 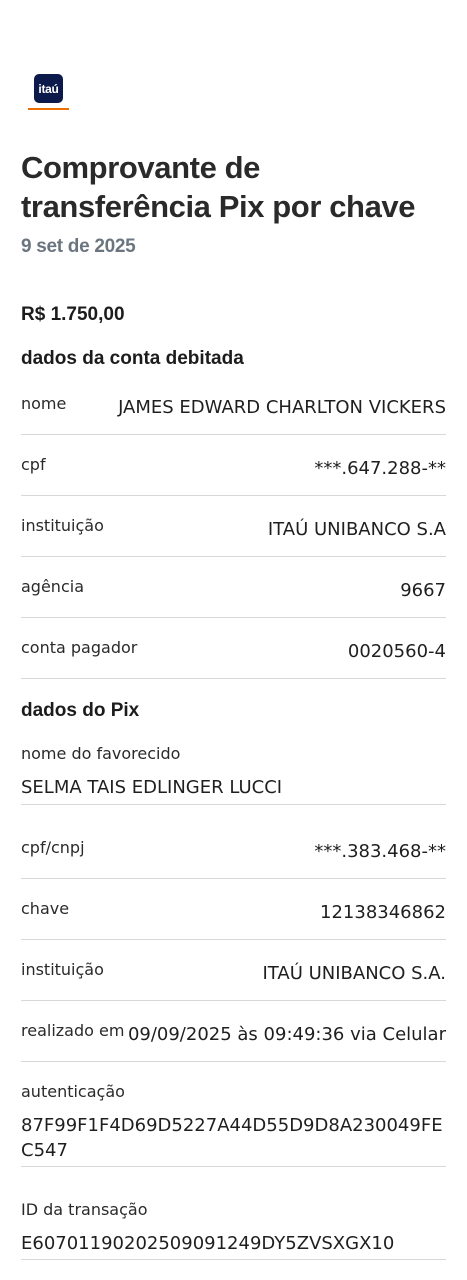 What do you see at coordinates (233, 597) in the screenshot?
I see `debit-row-agency: agência 9667` at bounding box center [233, 597].